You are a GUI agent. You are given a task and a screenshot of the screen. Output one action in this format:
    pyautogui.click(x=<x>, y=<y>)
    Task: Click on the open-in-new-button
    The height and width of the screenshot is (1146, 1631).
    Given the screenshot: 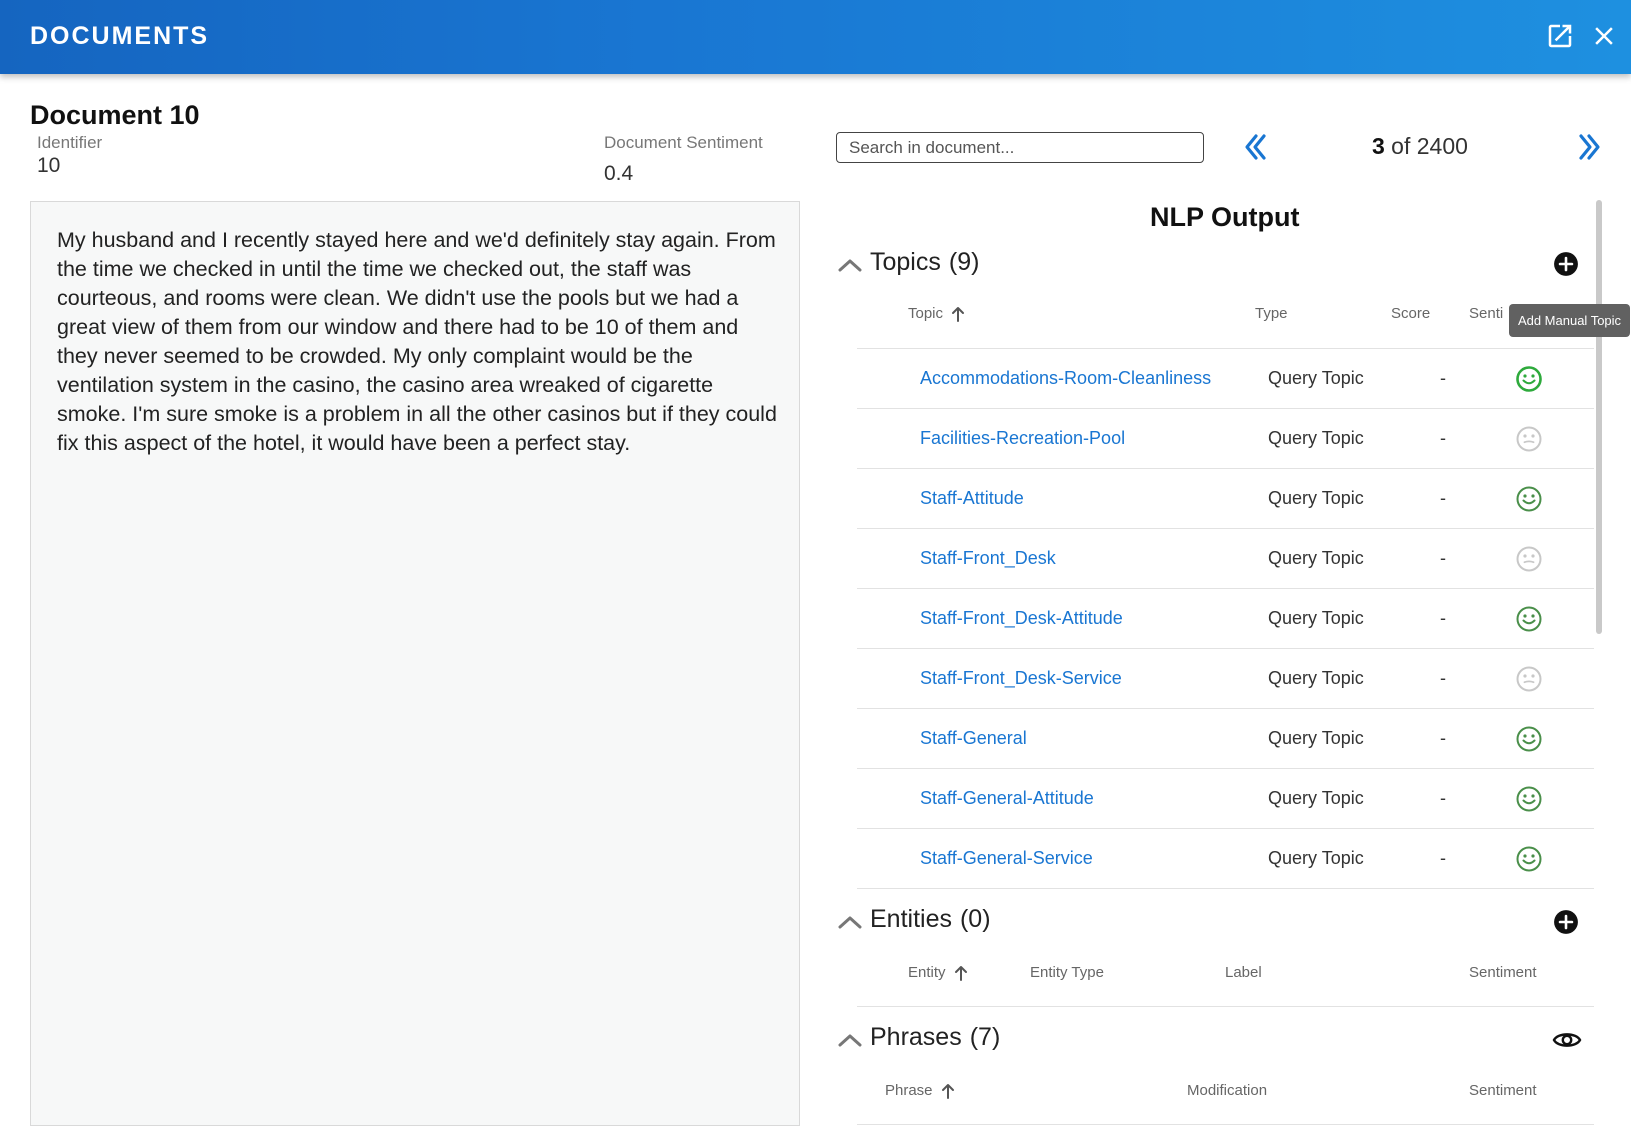 What is the action you would take?
    pyautogui.click(x=1560, y=36)
    